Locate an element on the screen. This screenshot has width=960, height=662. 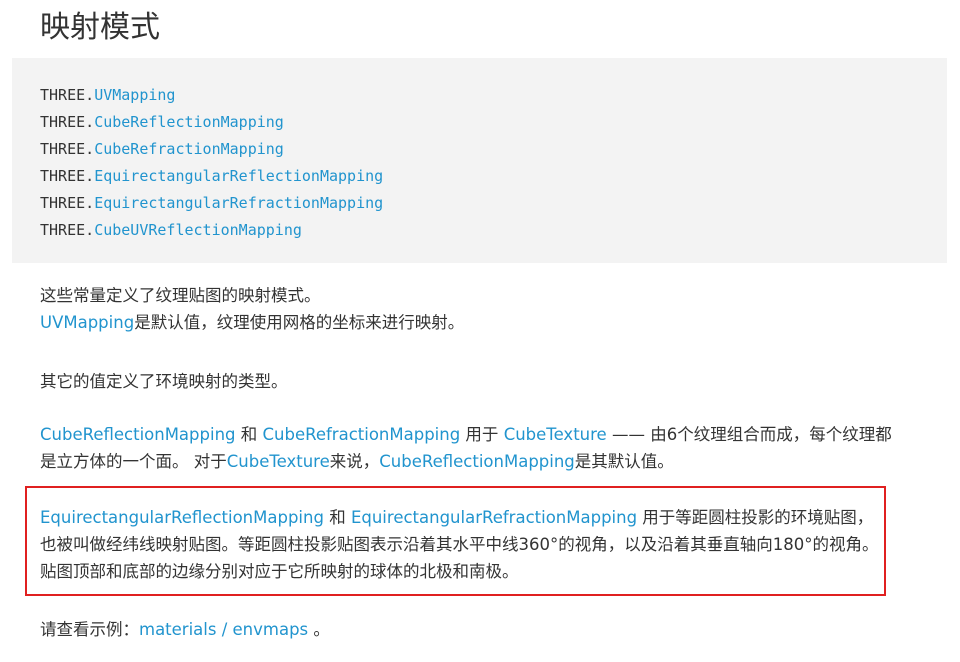
equirectangular-refraction-mapping-link: EquirectangularRefractionMapping is located at coordinates (238, 203).